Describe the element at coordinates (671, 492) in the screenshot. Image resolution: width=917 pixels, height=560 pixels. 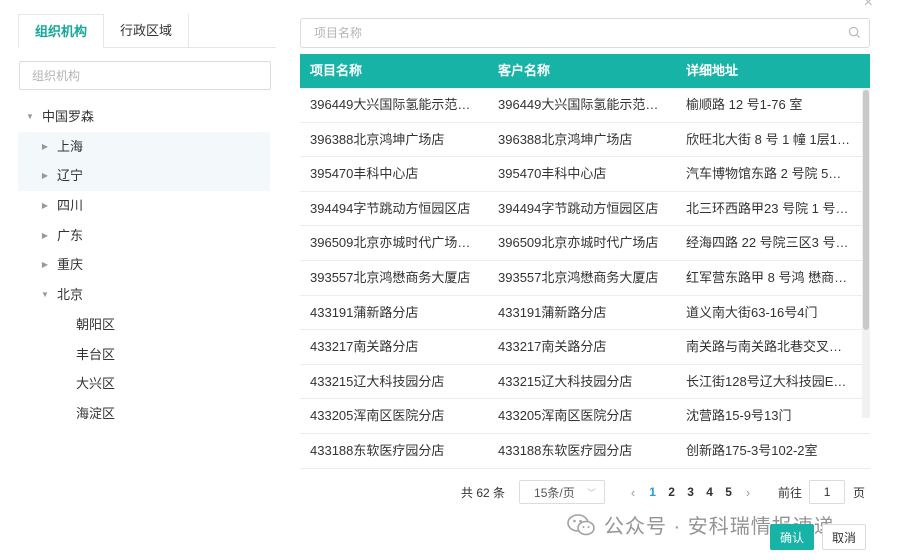
I see `page-button-2: 2` at that location.